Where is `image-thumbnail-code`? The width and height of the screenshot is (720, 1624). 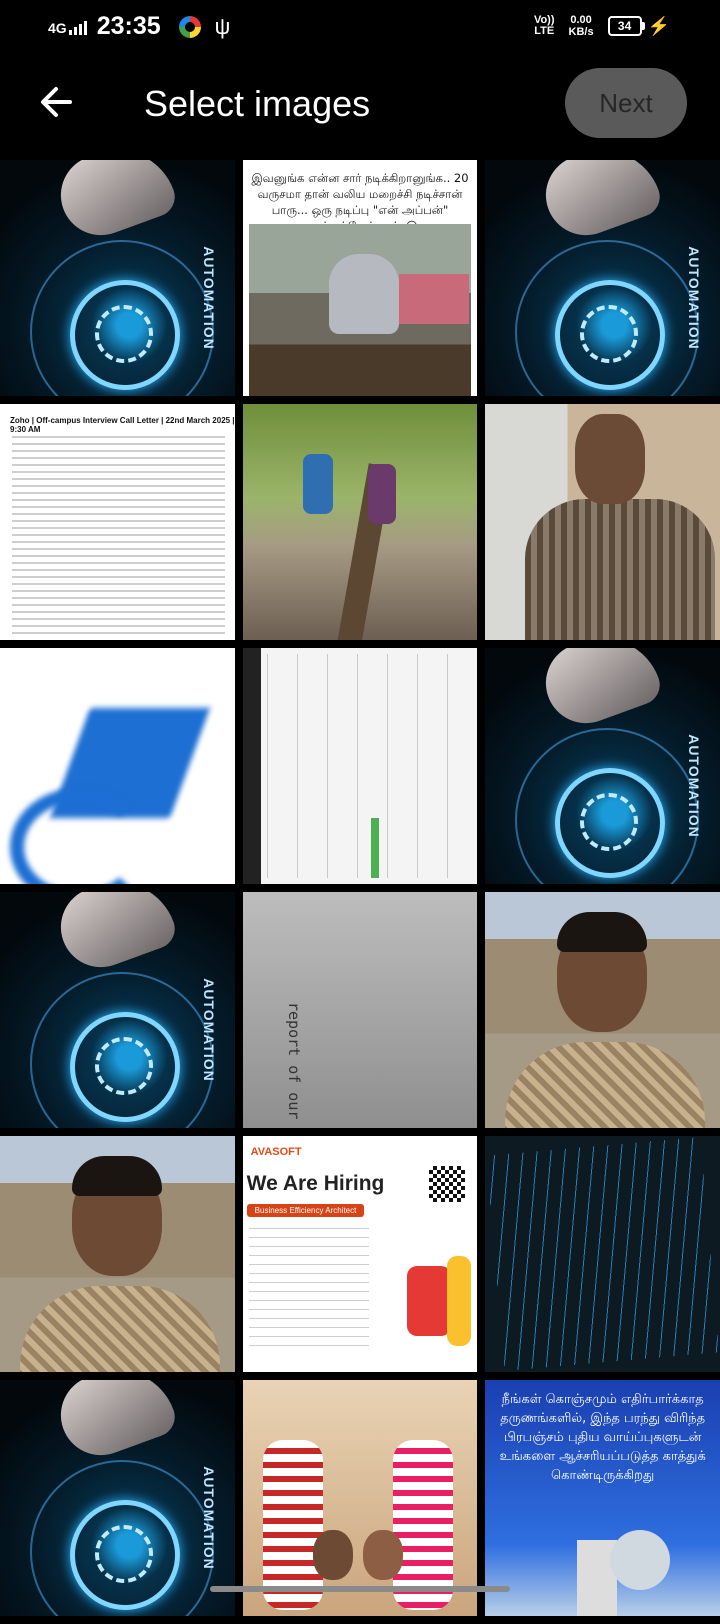 image-thumbnail-code is located at coordinates (602, 1254).